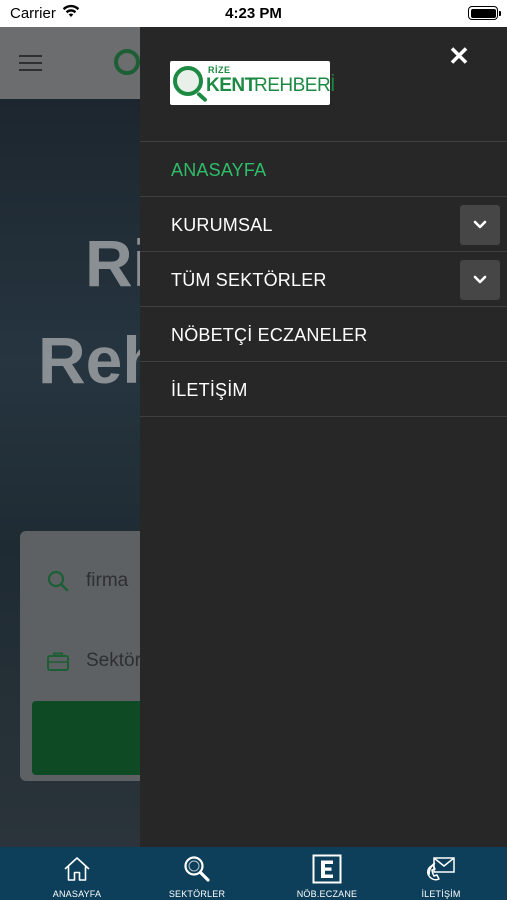 This screenshot has height=900, width=507. I want to click on menu-item-label: NÖBETÇİ ECZANELER, so click(269, 335).